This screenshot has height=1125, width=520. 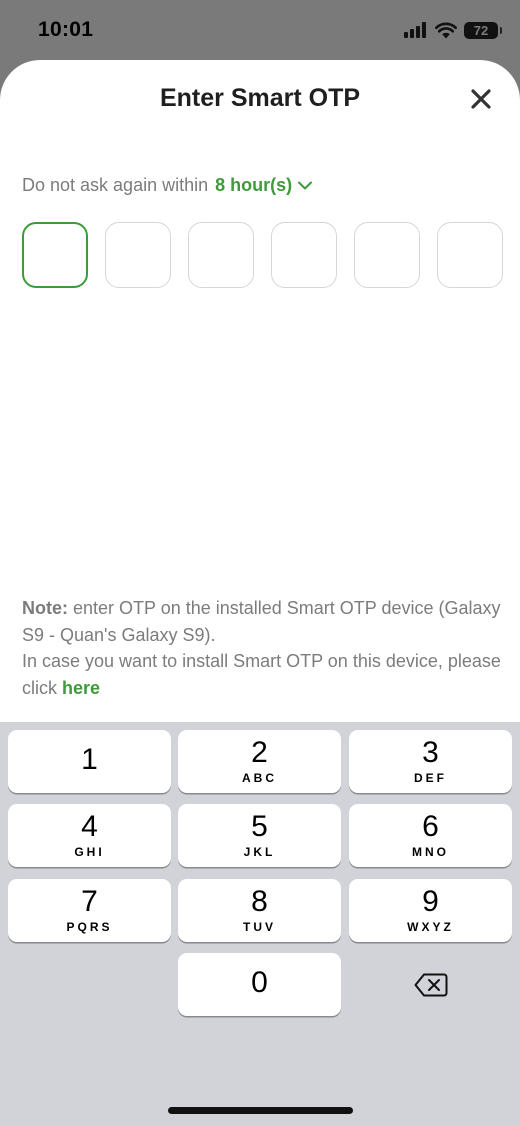 I want to click on key-2: 2 ABC, so click(x=259, y=761).